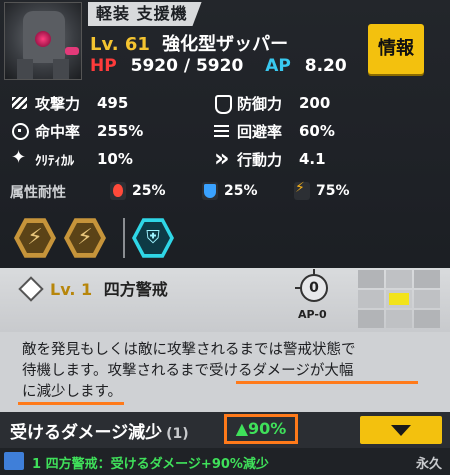  Describe the element at coordinates (72, 51) in the screenshot. I see `portrait-arm` at that location.